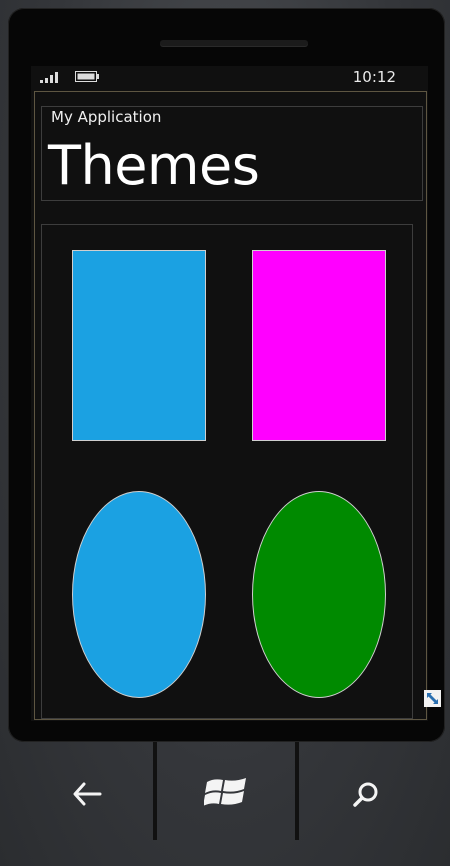 The height and width of the screenshot is (866, 450). Describe the element at coordinates (154, 165) in the screenshot. I see `page-title: Themes` at that location.